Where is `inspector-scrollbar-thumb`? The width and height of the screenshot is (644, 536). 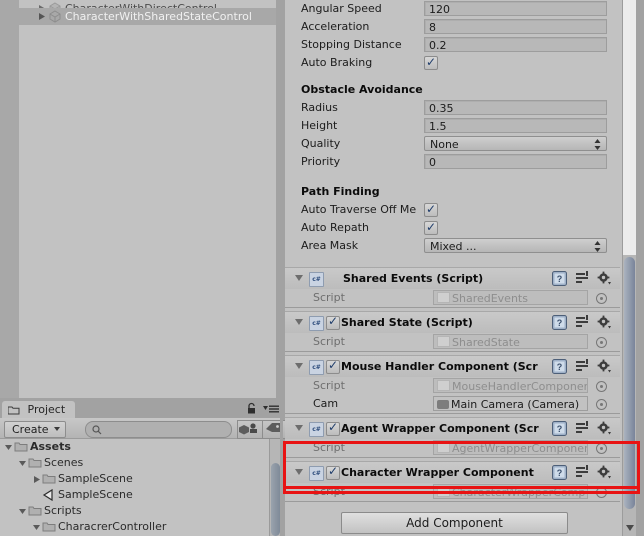
inspector-scrollbar-thumb is located at coordinates (629, 383).